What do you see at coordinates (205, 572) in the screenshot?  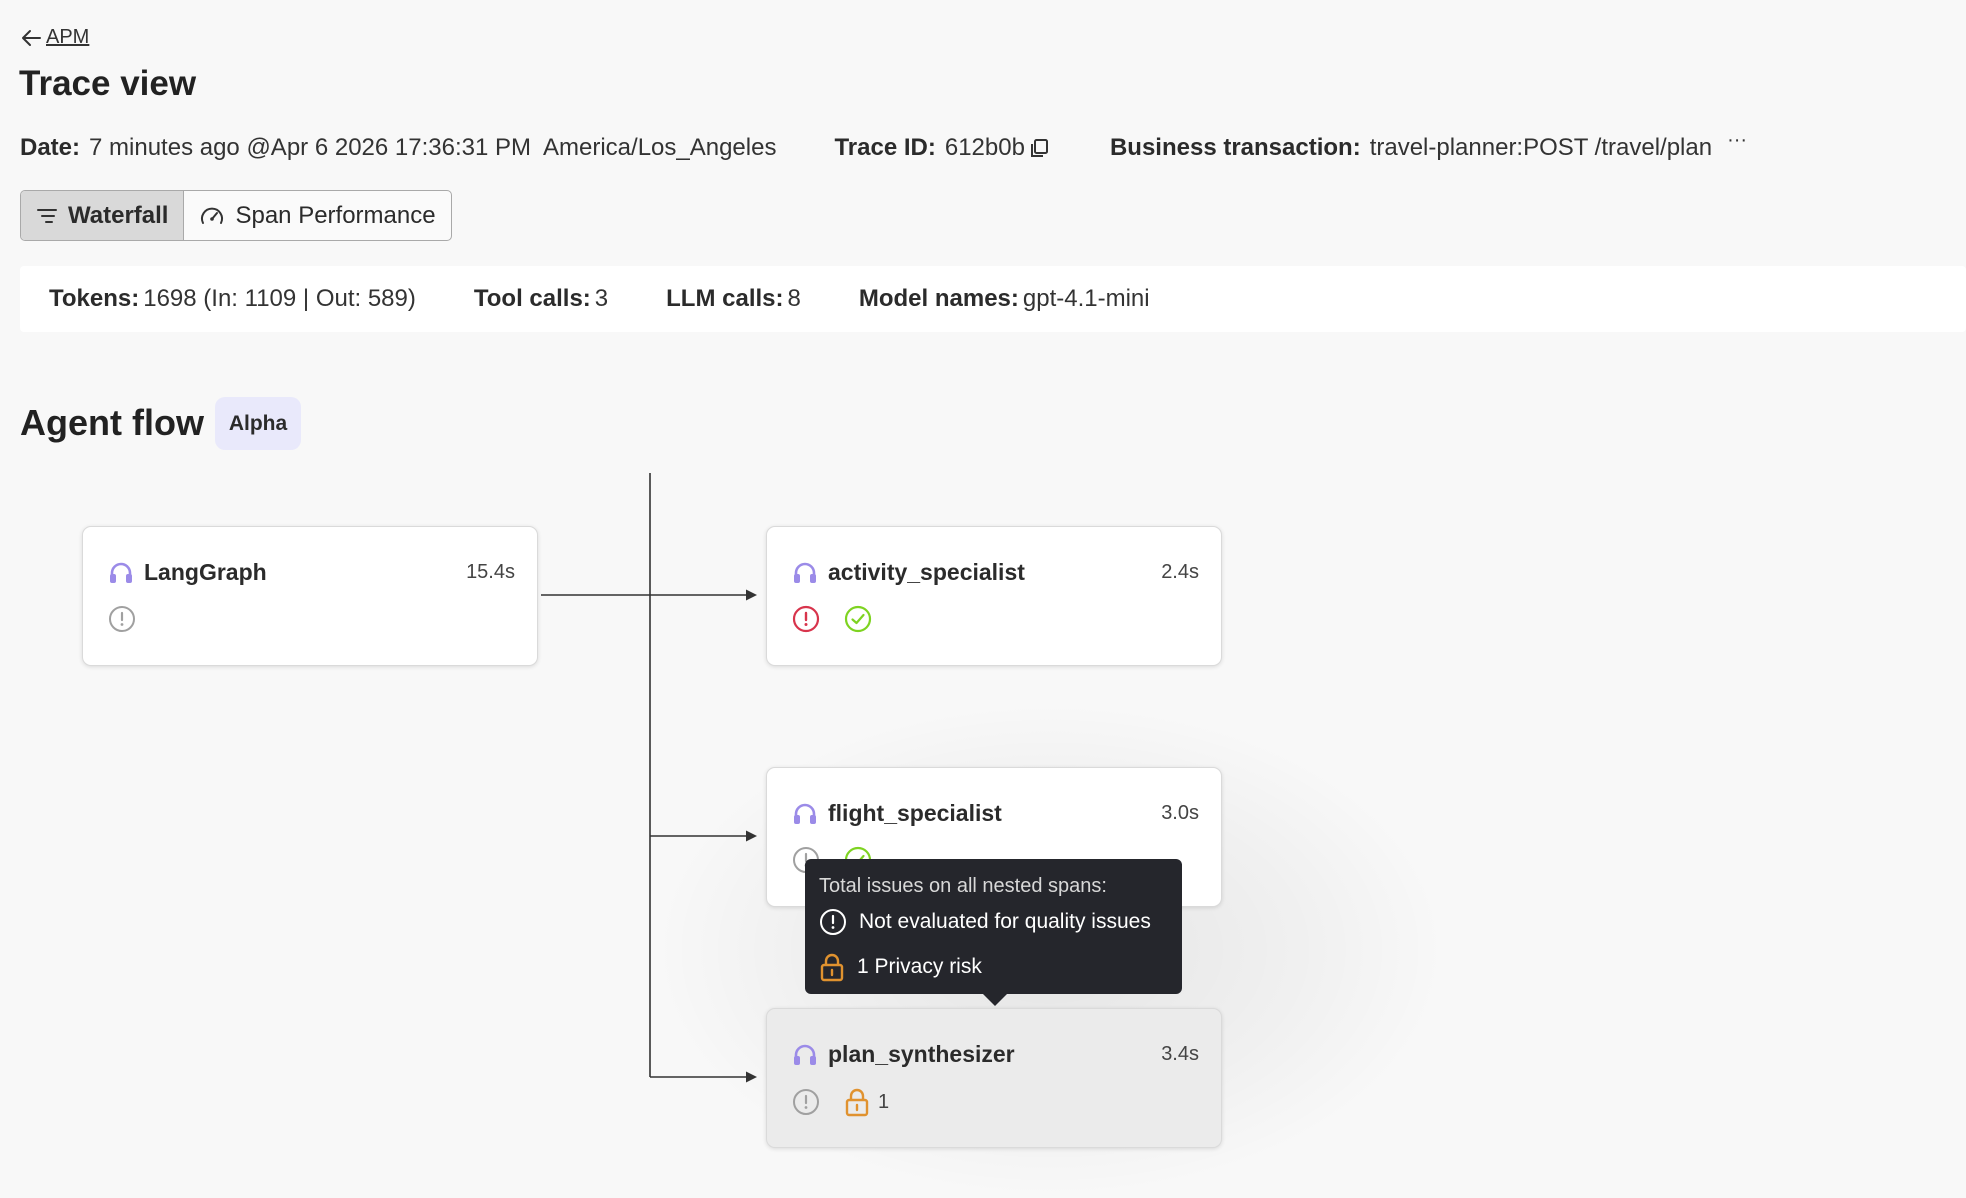 I see `node-name: LangGraph` at bounding box center [205, 572].